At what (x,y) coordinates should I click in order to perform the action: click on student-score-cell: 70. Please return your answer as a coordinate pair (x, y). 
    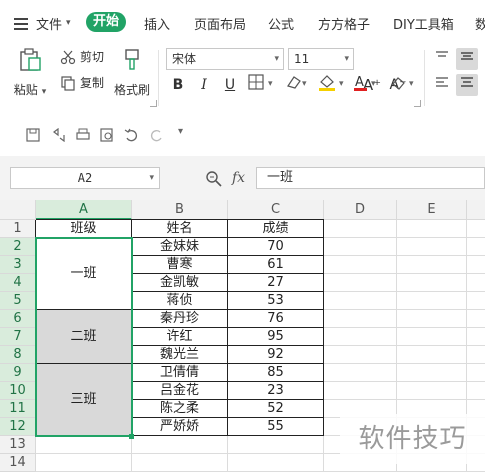
    Looking at the image, I should click on (276, 247).